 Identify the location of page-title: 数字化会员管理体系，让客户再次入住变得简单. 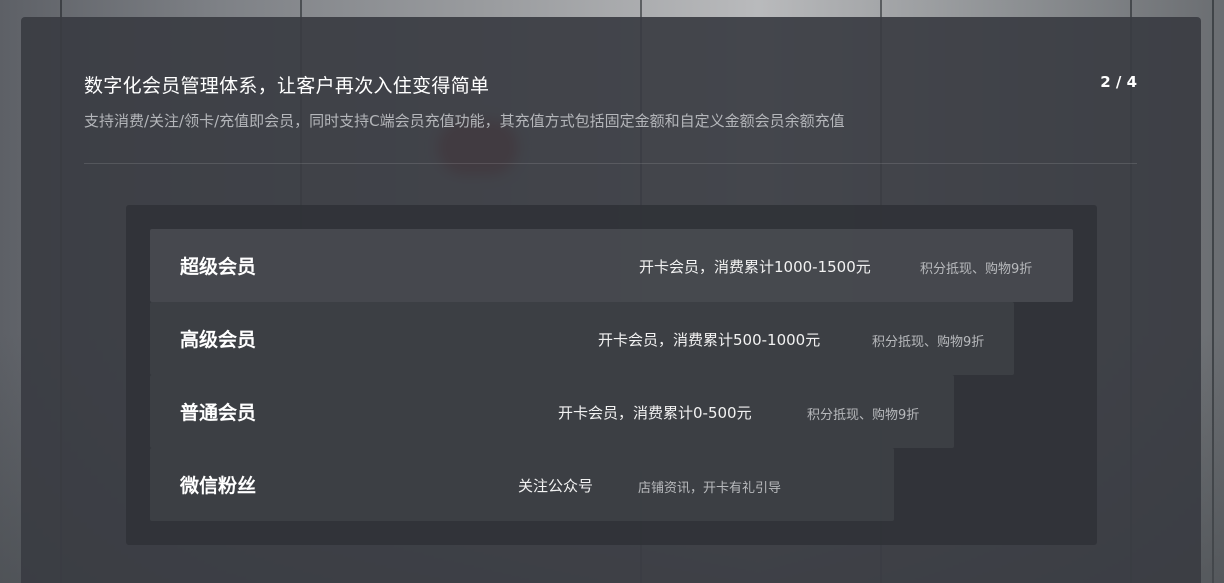
(287, 86).